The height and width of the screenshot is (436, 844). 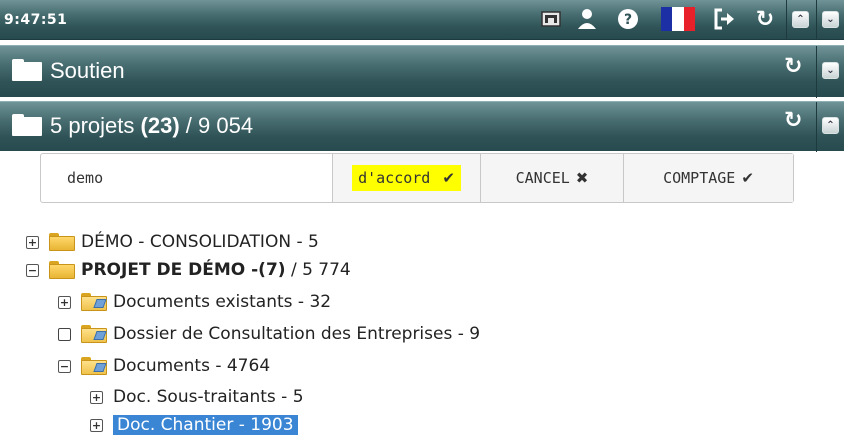 What do you see at coordinates (205, 425) in the screenshot?
I see `tree-node-label-selected: Doc. Chantier - 1903` at bounding box center [205, 425].